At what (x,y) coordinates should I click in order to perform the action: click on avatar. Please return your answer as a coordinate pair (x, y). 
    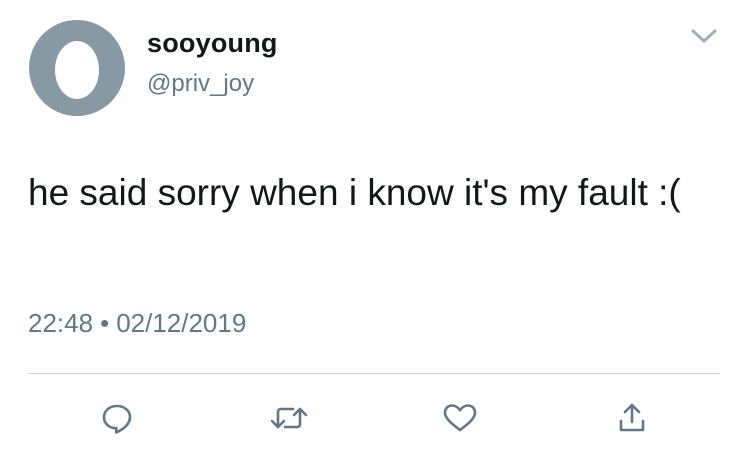
    Looking at the image, I should click on (77, 68).